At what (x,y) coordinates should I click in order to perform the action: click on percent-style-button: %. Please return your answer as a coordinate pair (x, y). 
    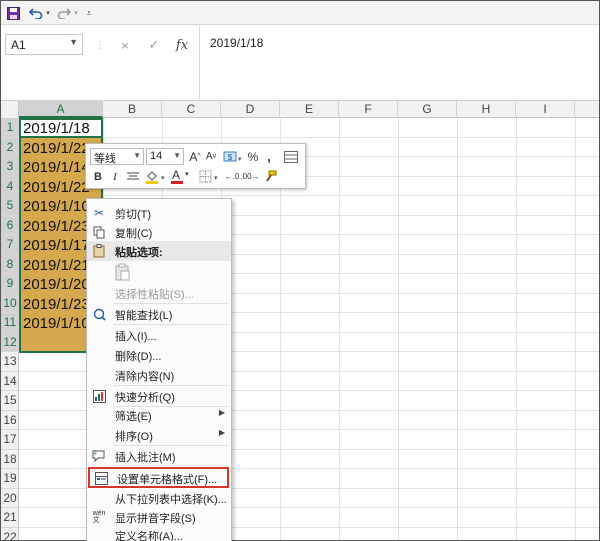
    Looking at the image, I should click on (253, 156).